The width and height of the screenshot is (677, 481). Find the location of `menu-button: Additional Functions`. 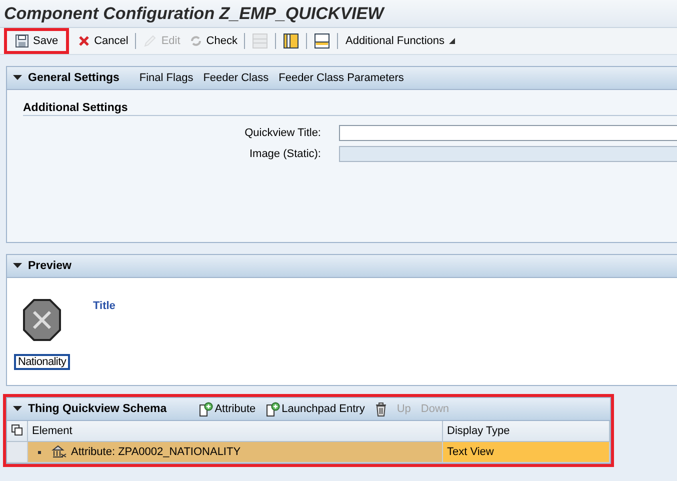

menu-button: Additional Functions is located at coordinates (400, 41).